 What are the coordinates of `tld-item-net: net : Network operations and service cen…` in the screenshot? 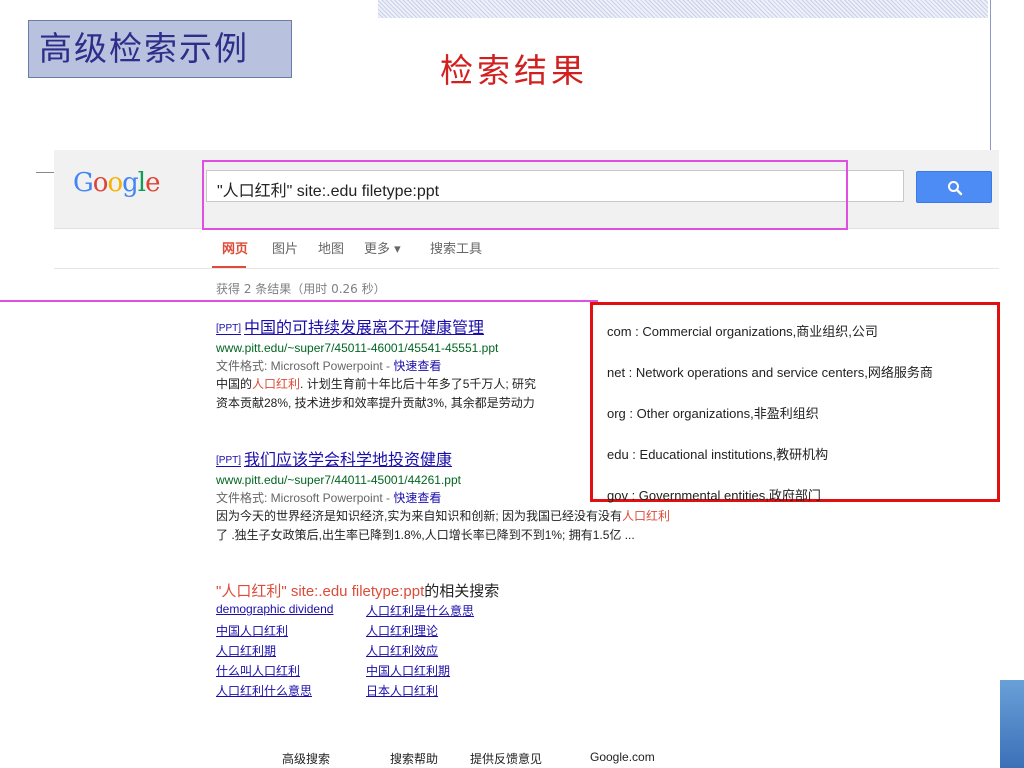 It's located at (770, 372).